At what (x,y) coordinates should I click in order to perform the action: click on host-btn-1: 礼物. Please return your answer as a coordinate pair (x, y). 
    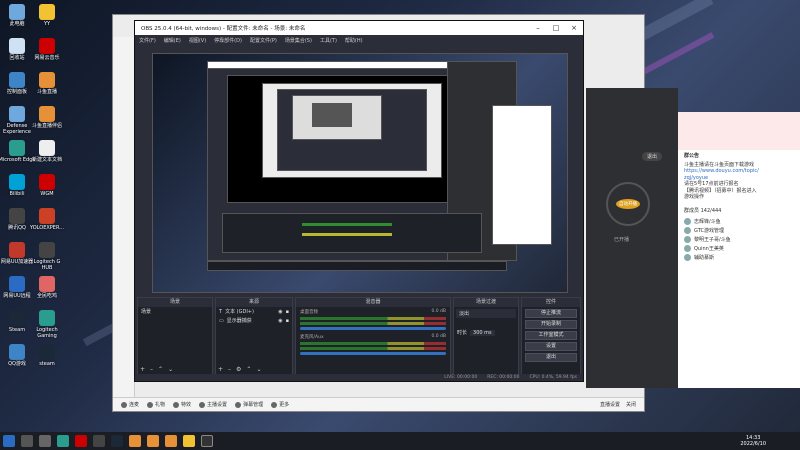
    Looking at the image, I should click on (156, 404).